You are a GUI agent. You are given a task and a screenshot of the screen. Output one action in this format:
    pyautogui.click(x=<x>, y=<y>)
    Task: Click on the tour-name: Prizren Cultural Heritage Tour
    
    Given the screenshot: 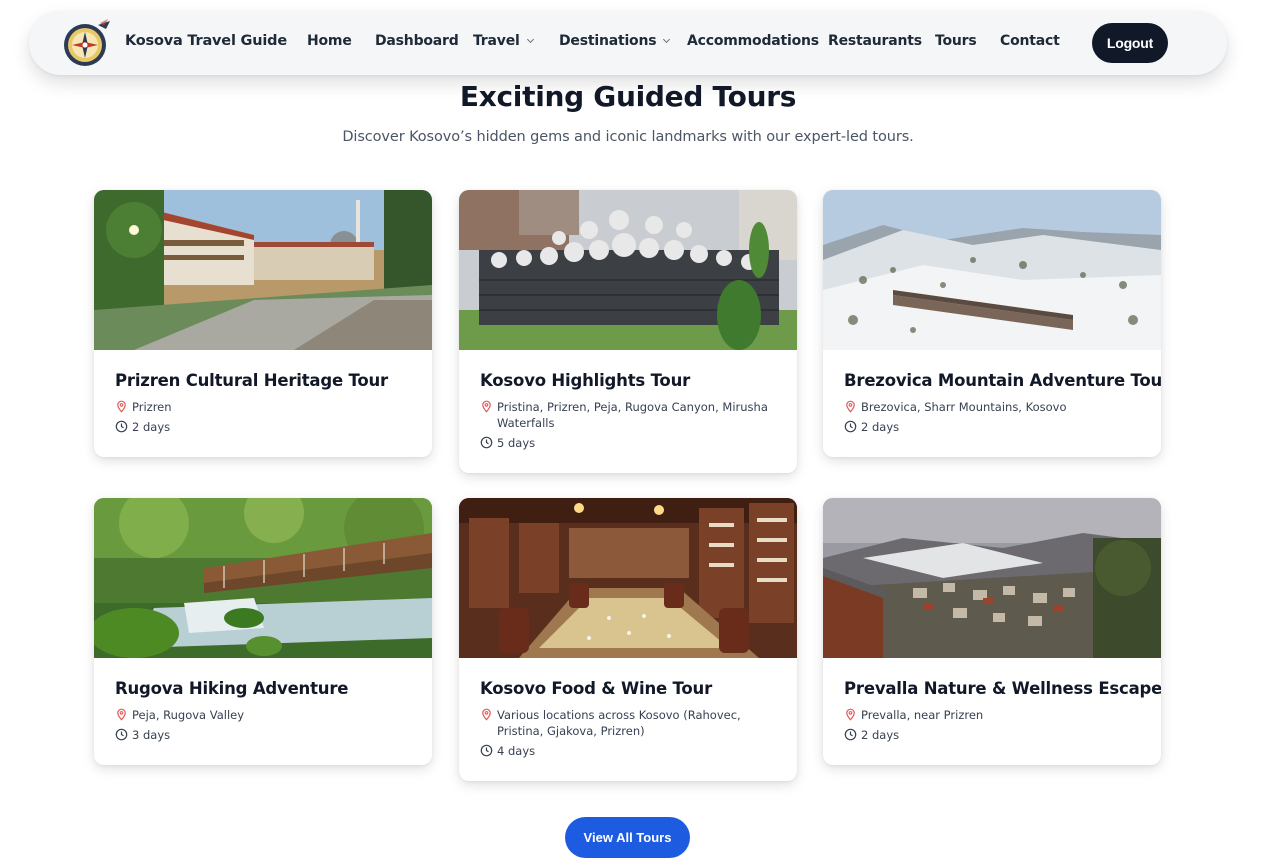 What is the action you would take?
    pyautogui.click(x=251, y=380)
    